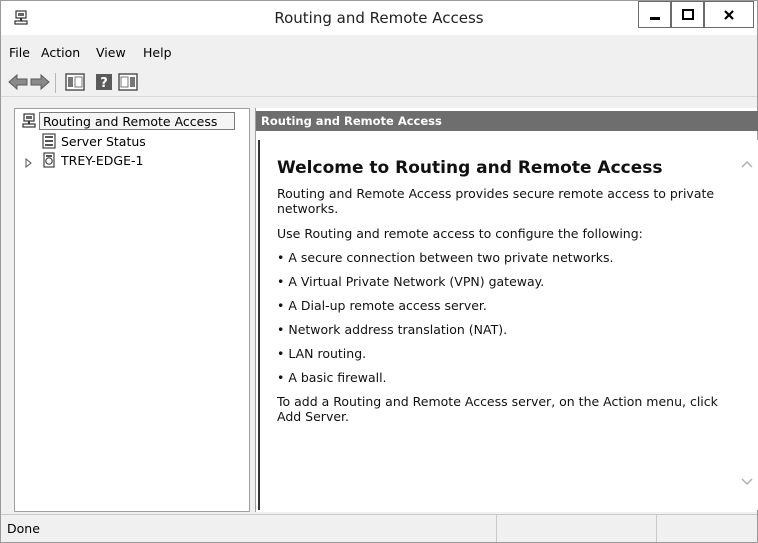 This screenshot has width=758, height=543. Describe the element at coordinates (729, 14) in the screenshot. I see `close-button` at that location.